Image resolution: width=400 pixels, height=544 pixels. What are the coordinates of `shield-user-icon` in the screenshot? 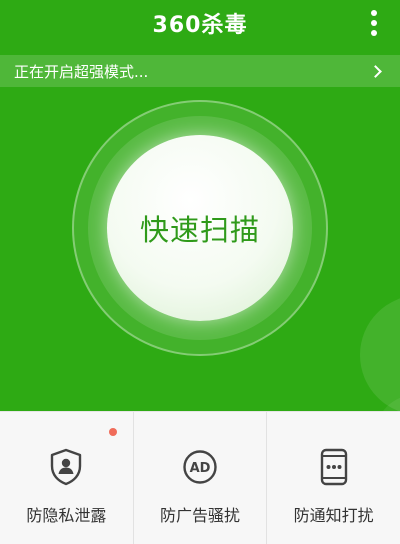 It's located at (66, 467).